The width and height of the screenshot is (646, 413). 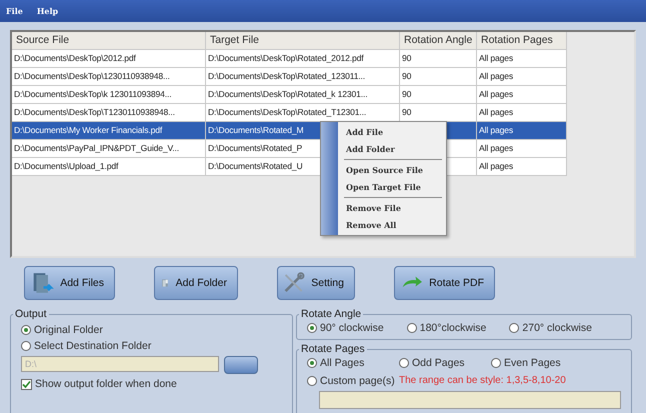 I want to click on context-menu-item: Add File, so click(x=396, y=132).